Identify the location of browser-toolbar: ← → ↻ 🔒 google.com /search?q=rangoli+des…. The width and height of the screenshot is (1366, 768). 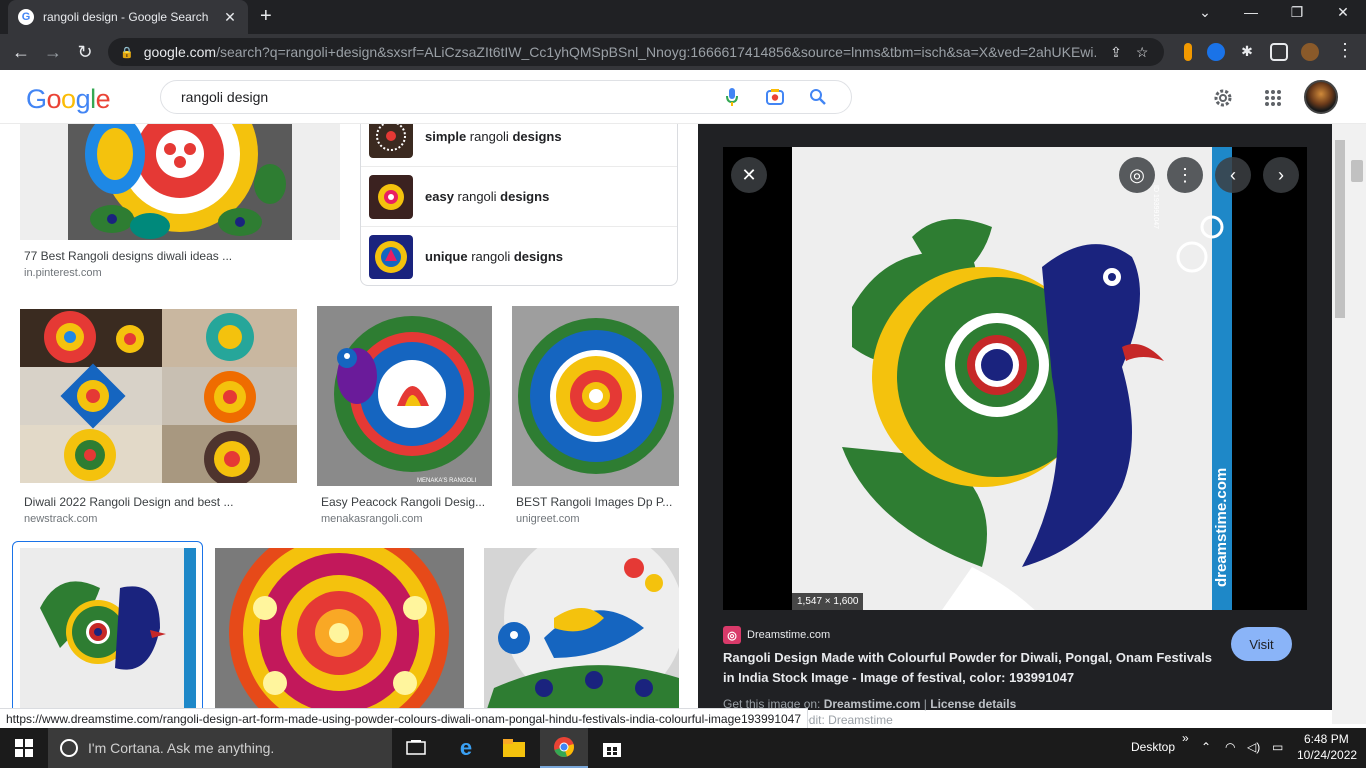
(683, 52).